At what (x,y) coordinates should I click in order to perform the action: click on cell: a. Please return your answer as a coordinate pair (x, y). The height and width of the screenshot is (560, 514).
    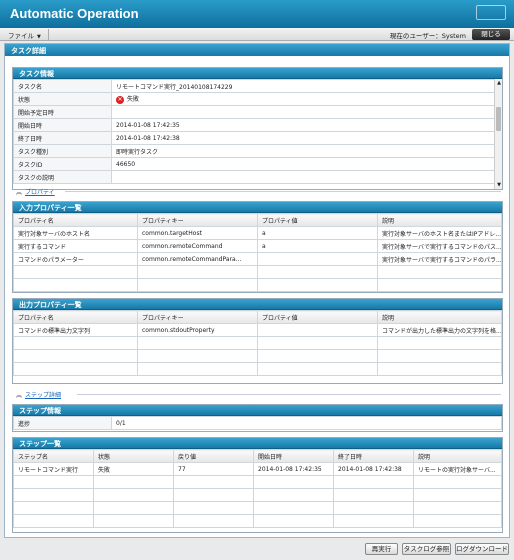
    Looking at the image, I should click on (317, 233).